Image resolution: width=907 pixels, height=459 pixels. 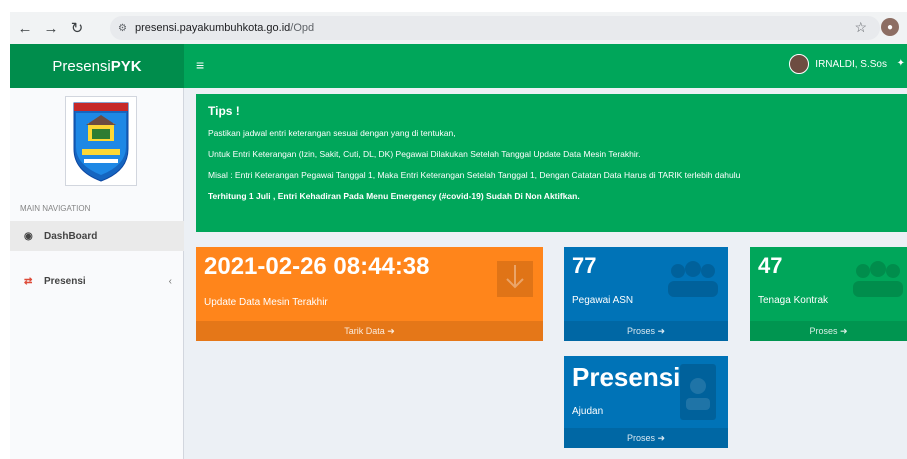 What do you see at coordinates (122, 28) in the screenshot?
I see `site-settings-icon: ⚙` at bounding box center [122, 28].